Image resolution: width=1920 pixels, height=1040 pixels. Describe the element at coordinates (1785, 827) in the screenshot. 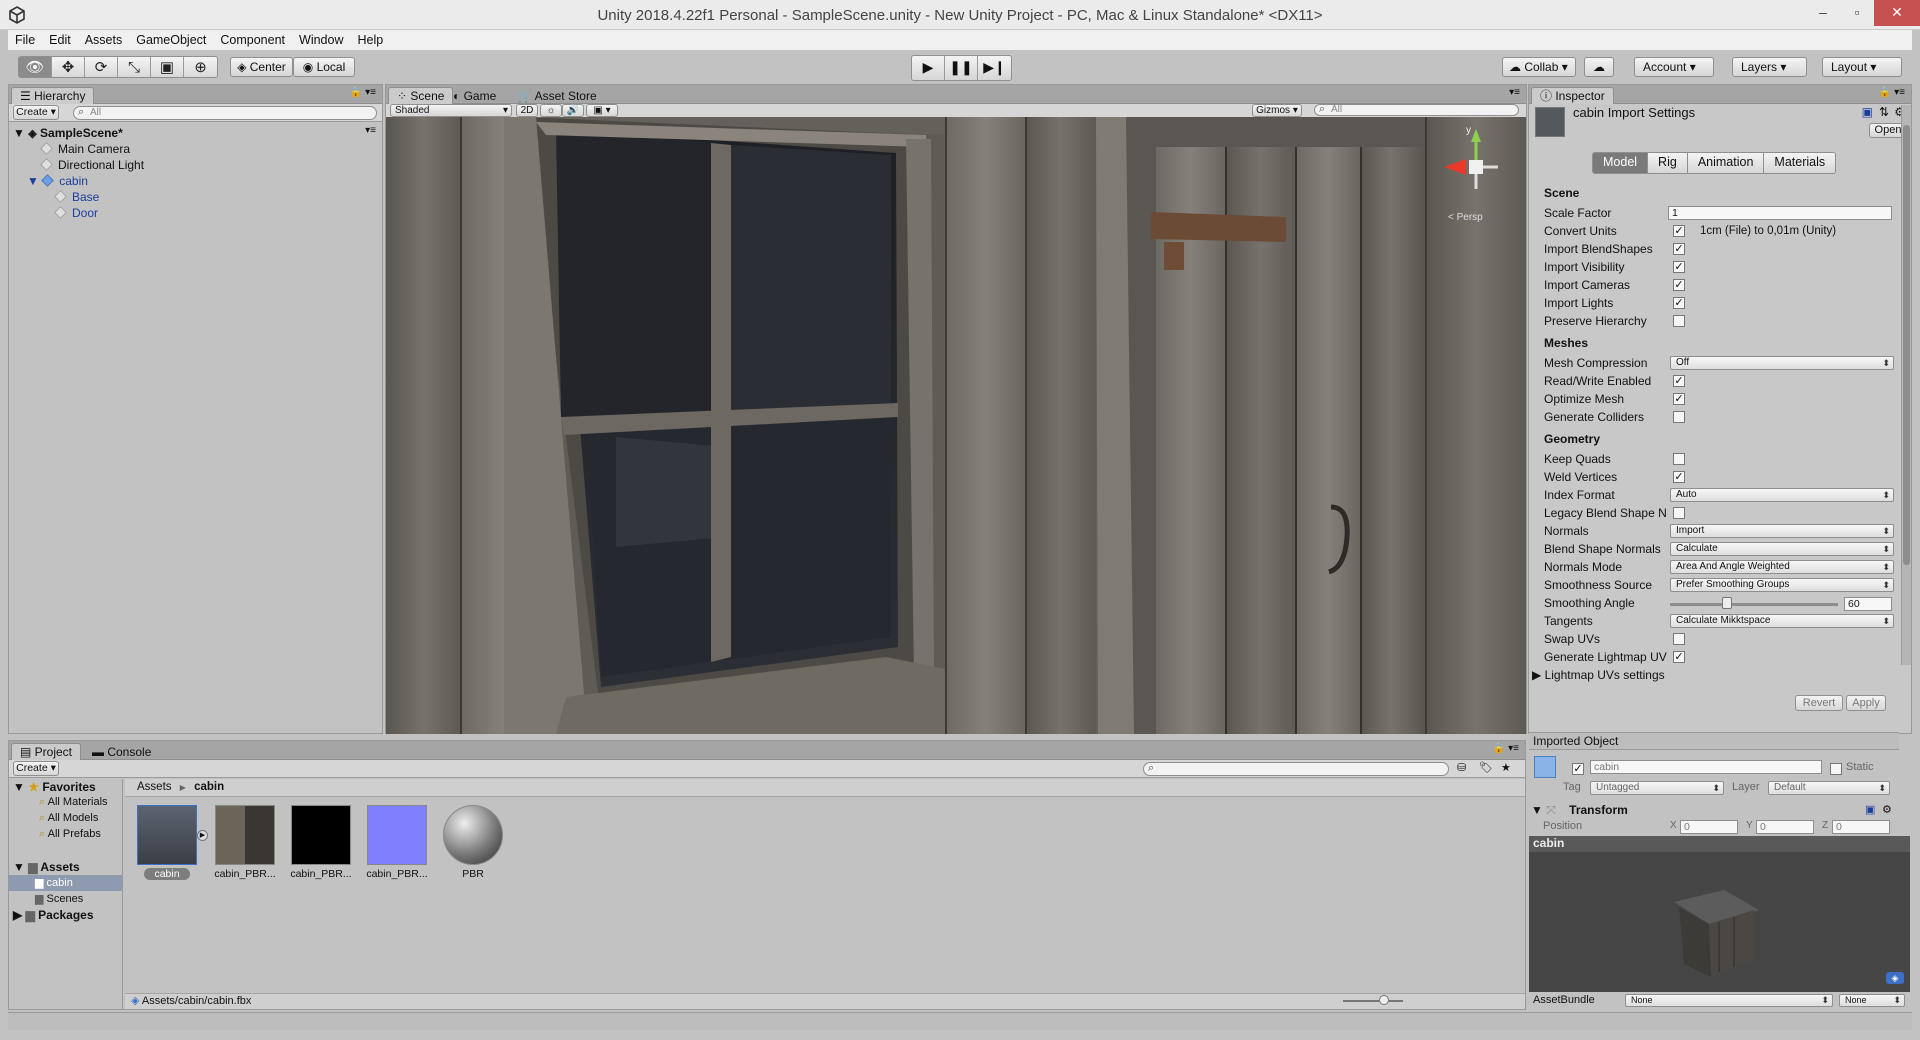

I see `position-y-field: 0` at that location.